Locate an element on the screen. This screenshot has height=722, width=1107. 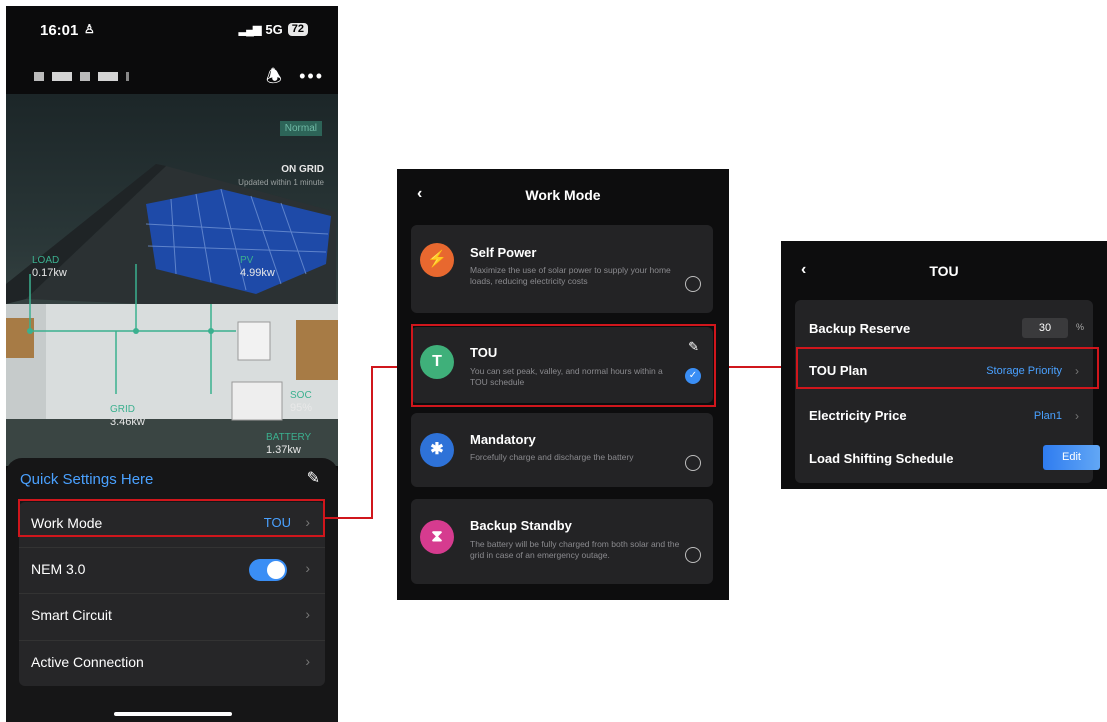
asterisk-icon: ✱ is located at coordinates (437, 450).